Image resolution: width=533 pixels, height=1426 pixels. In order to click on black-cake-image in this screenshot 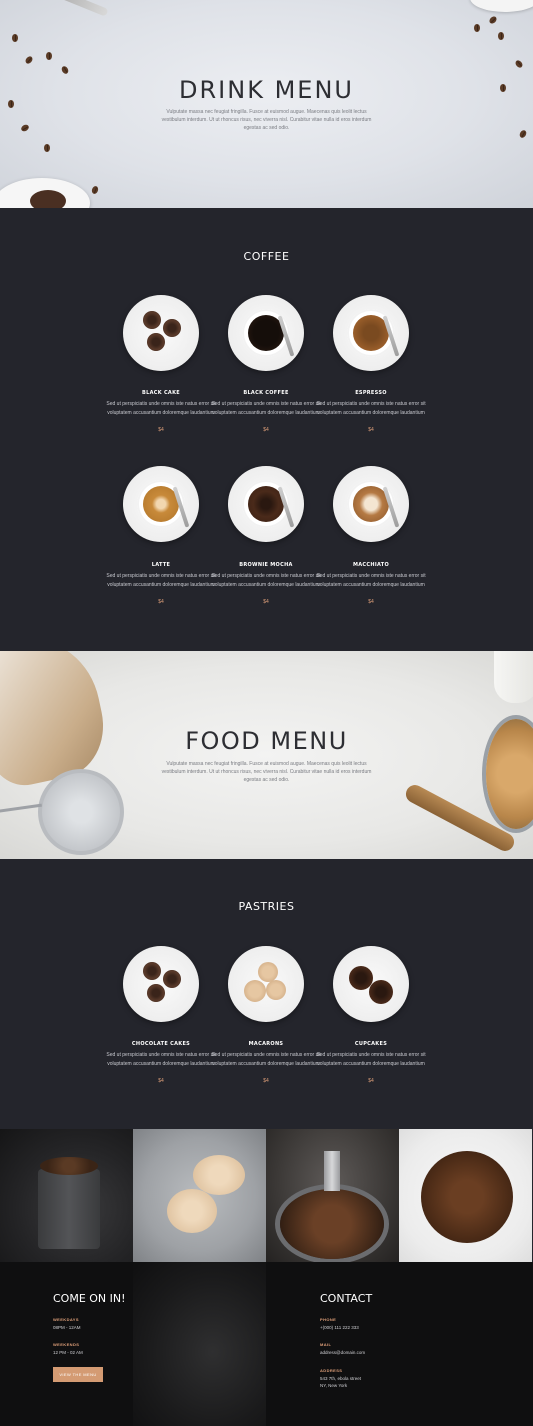, I will do `click(161, 333)`.